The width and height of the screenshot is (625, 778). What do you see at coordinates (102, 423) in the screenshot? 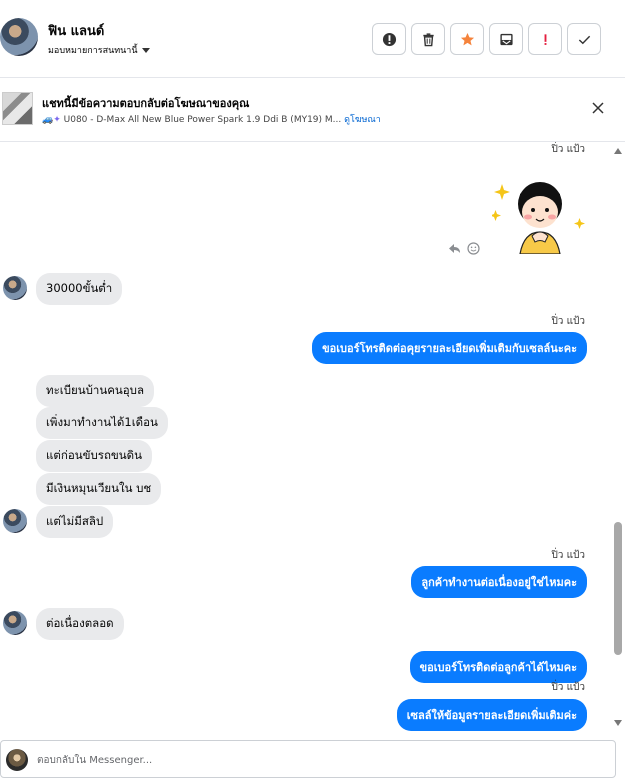
I see `incoming-message: เพิ่งมาทำงานได้1เดือน` at bounding box center [102, 423].